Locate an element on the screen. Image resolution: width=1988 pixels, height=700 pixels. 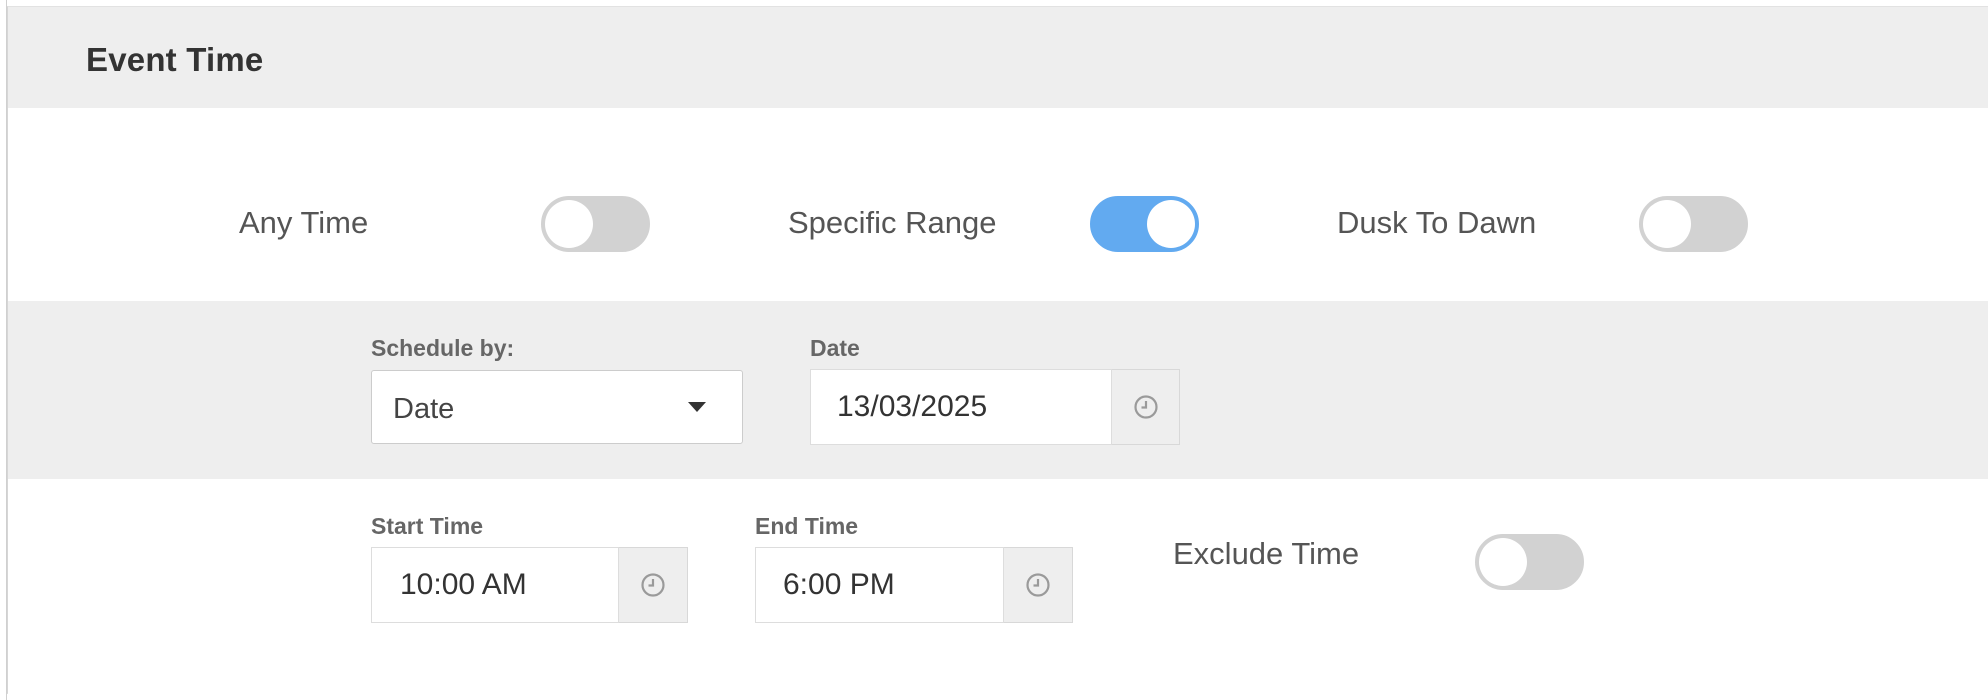
panel-title: Event Time is located at coordinates (175, 59).